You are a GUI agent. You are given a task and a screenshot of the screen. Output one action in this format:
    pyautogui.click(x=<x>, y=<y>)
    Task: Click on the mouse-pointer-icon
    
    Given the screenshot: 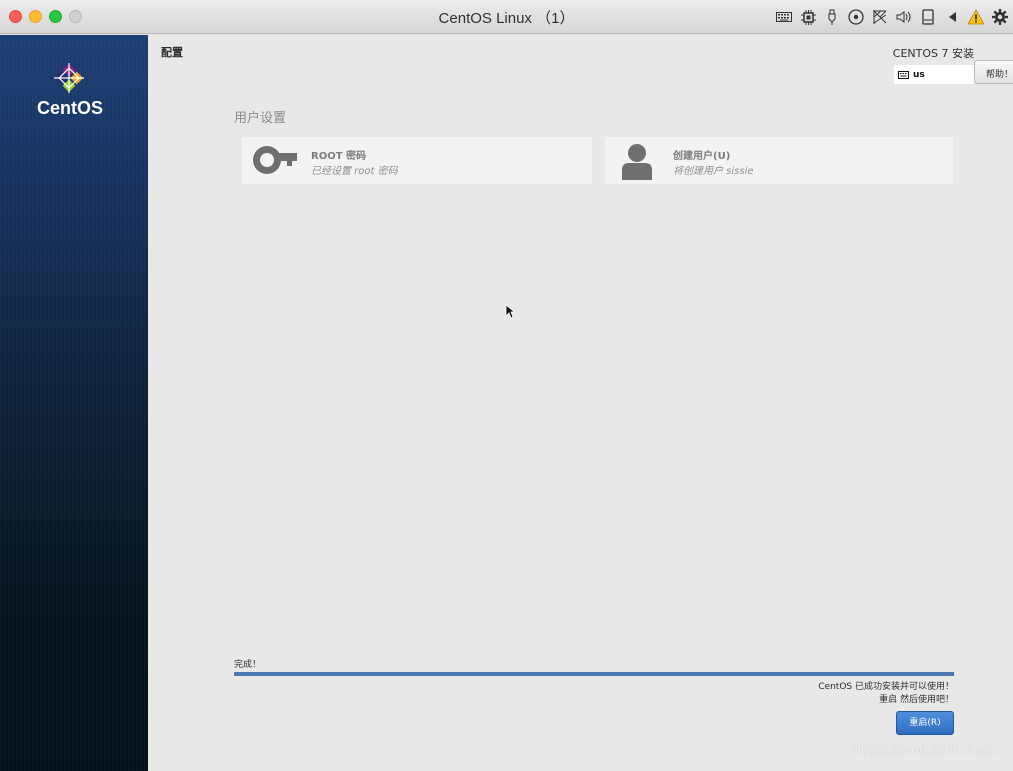 What is the action you would take?
    pyautogui.click(x=510, y=311)
    